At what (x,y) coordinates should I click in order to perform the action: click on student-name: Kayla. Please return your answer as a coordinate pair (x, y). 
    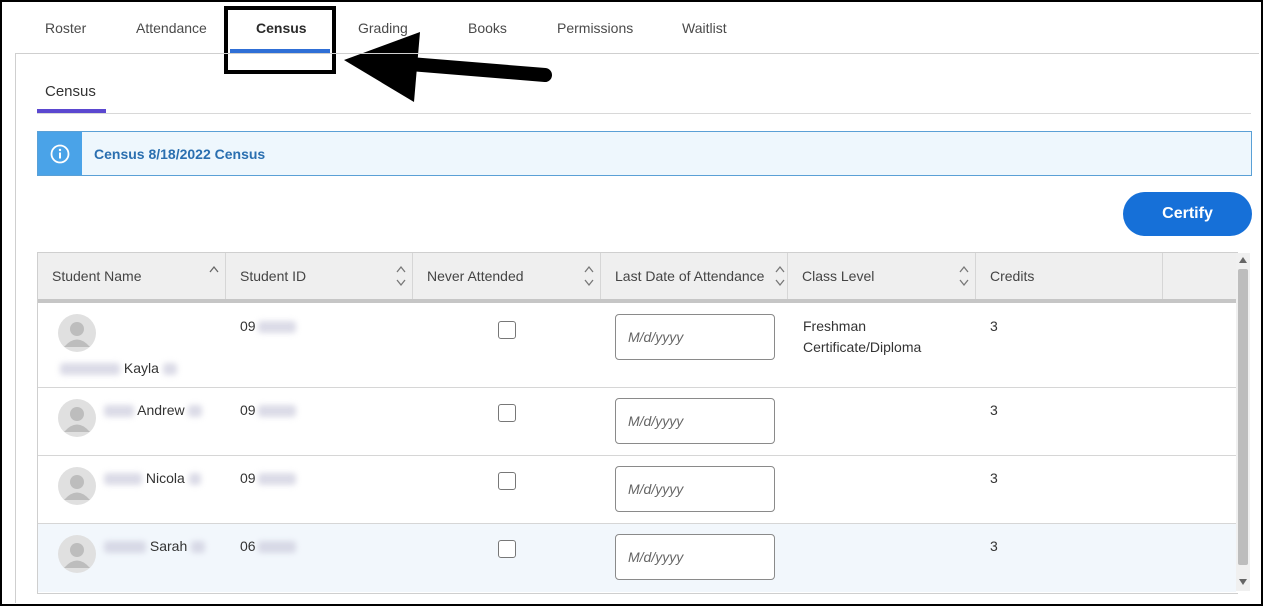
    Looking at the image, I should click on (118, 368).